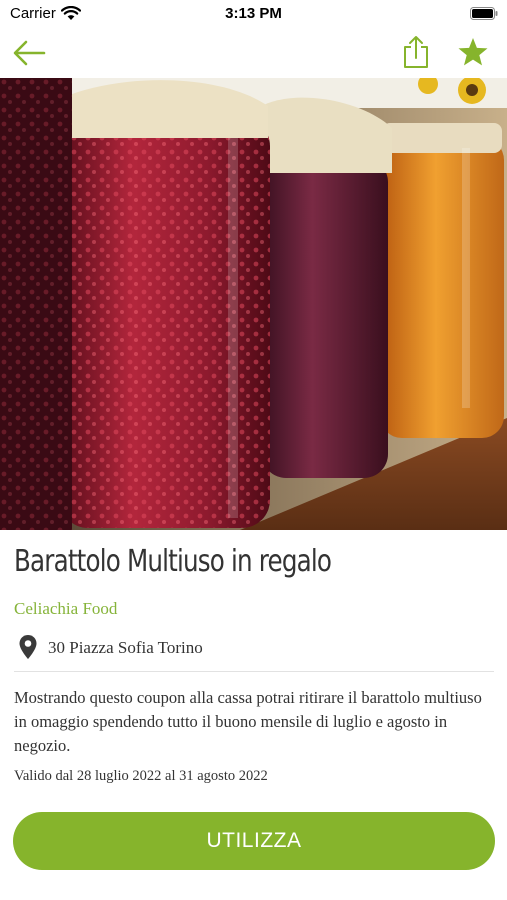 This screenshot has width=507, height=900. I want to click on star-icon, so click(473, 52).